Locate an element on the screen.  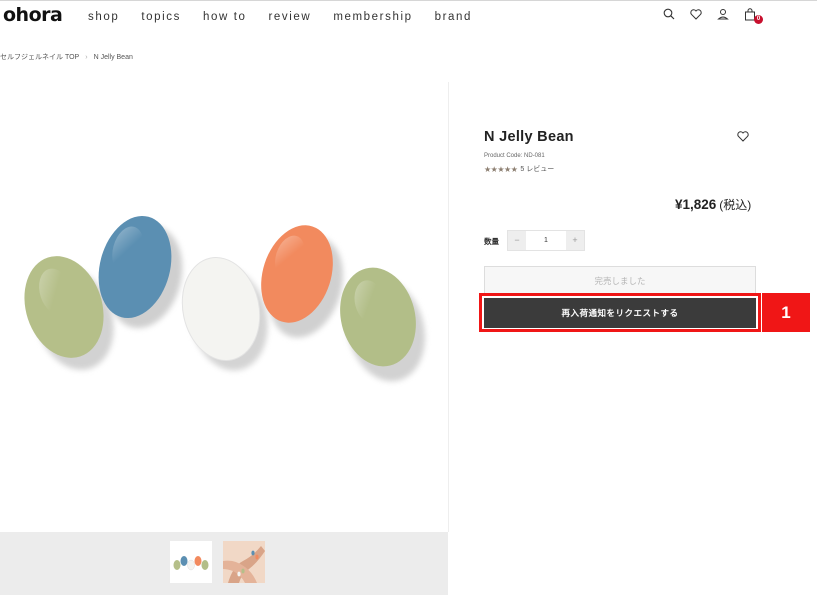
top-border is located at coordinates (408, 0).